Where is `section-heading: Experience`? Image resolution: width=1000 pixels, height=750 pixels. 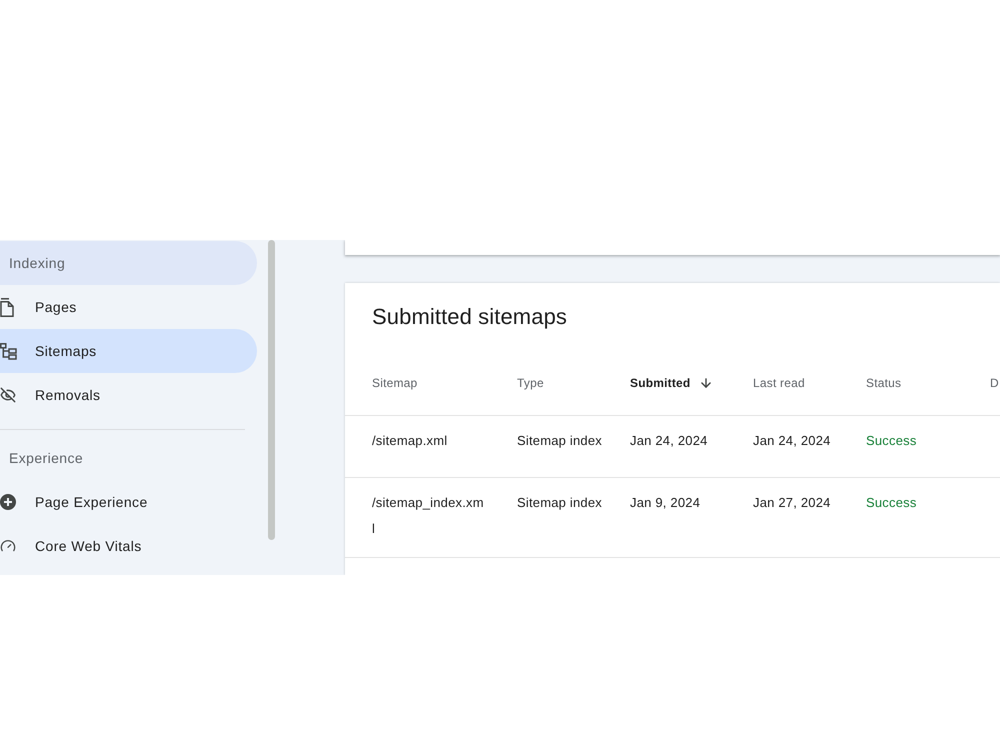
section-heading: Experience is located at coordinates (128, 458).